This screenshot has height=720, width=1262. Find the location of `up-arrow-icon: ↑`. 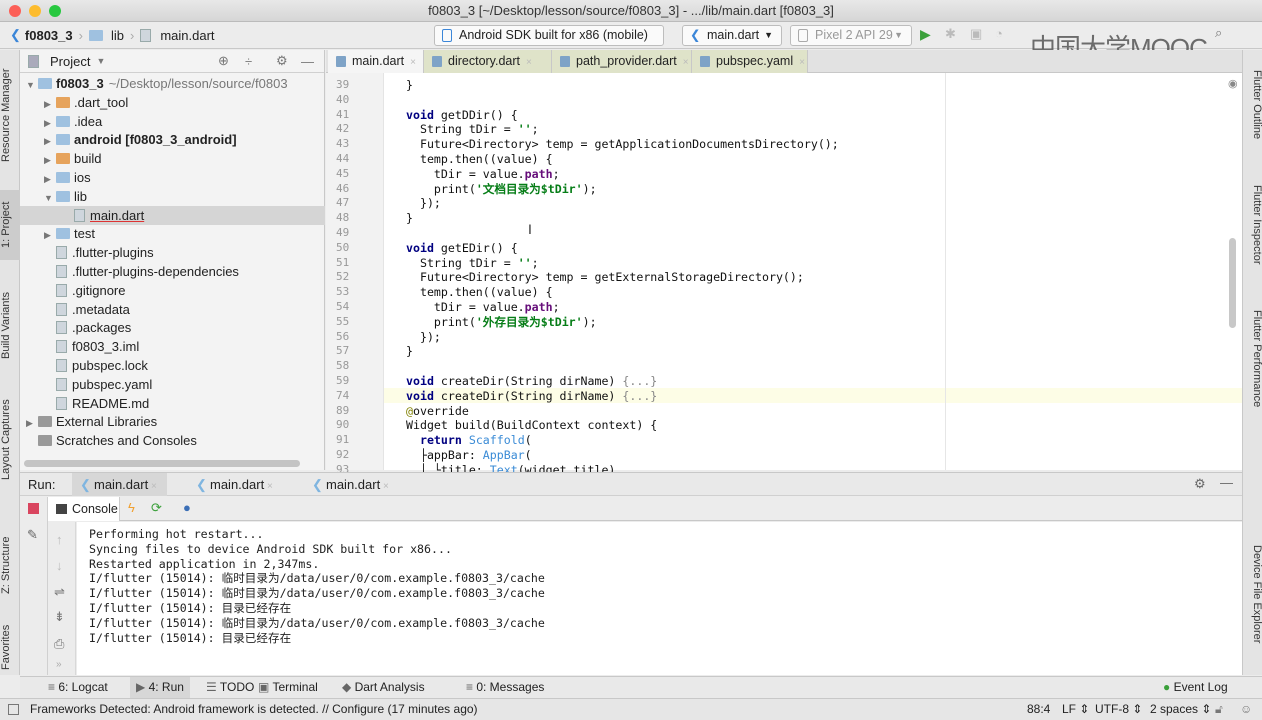

up-arrow-icon: ↑ is located at coordinates (59, 539).